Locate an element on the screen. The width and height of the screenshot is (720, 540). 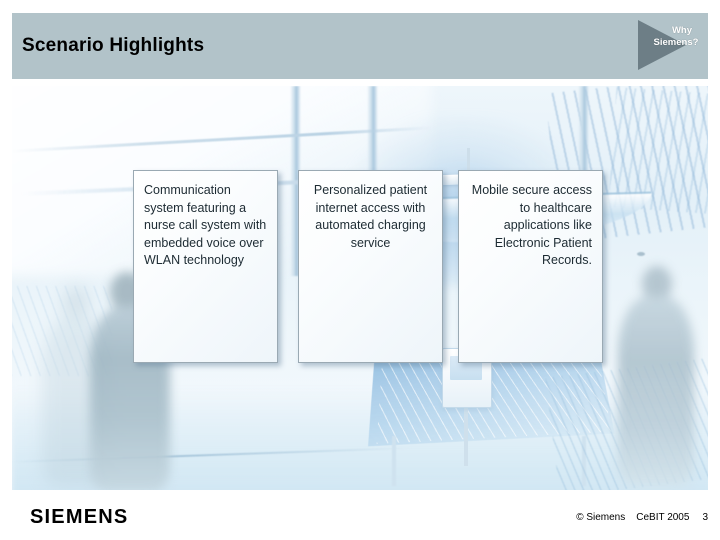
why-siemens-label: Why Siemens? is located at coordinates (674, 37).